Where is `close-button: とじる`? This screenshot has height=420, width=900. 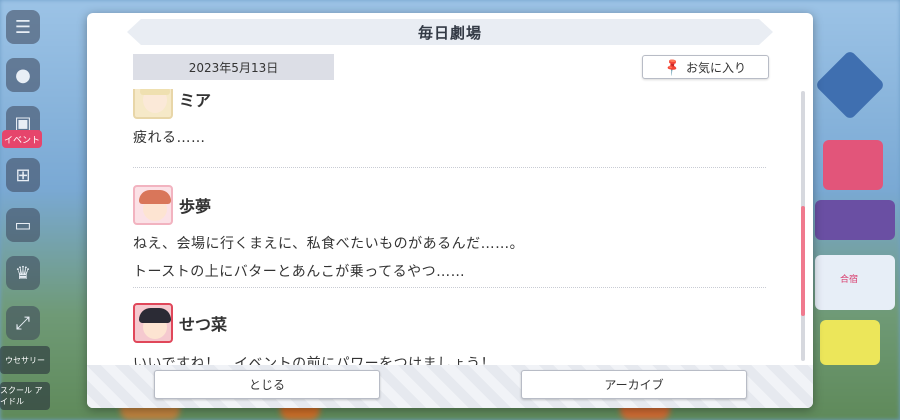 close-button: とじる is located at coordinates (267, 384).